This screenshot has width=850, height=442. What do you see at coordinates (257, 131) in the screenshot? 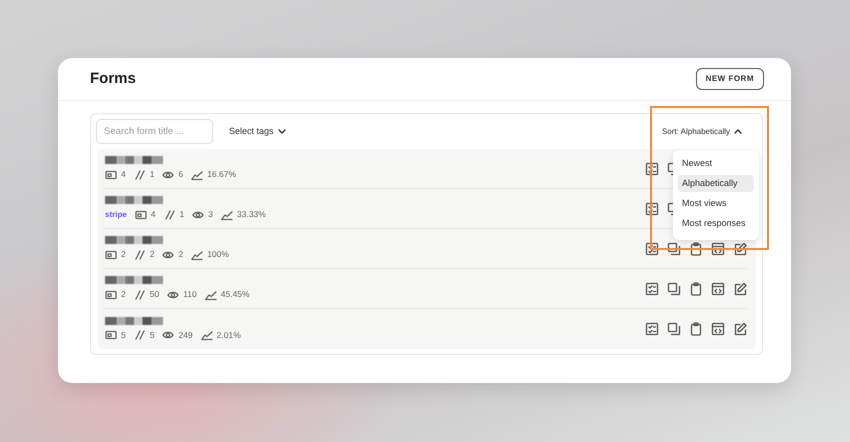
I see `tags-dropdown: Select tags` at bounding box center [257, 131].